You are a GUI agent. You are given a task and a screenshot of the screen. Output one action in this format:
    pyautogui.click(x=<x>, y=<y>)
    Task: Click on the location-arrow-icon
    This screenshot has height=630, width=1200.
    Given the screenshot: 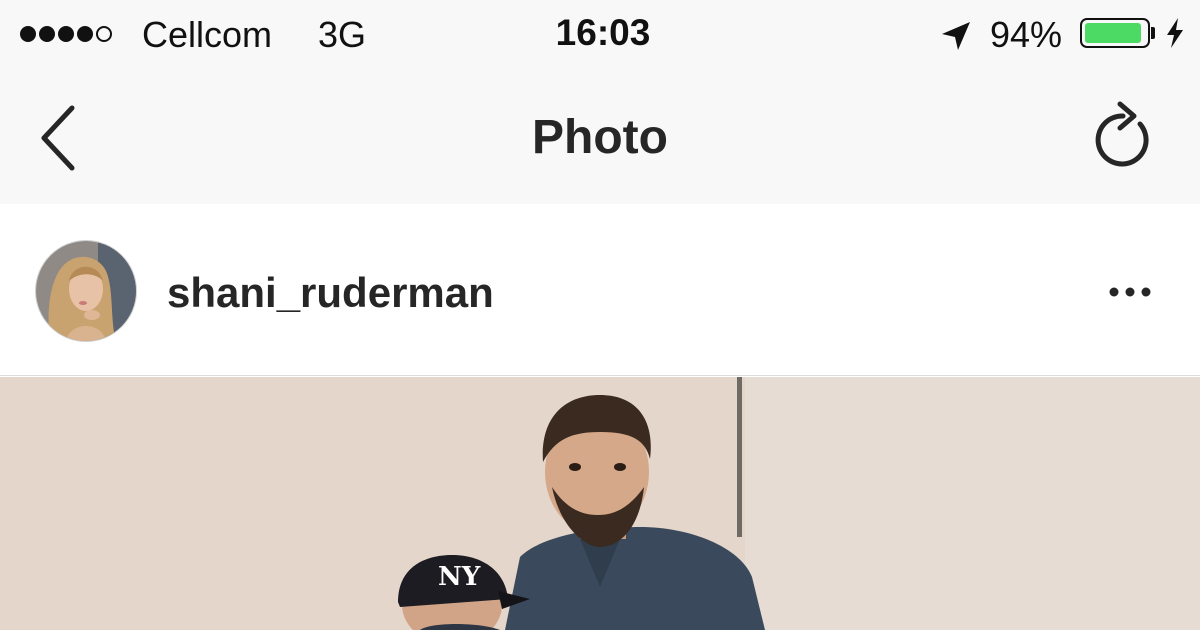 What is the action you would take?
    pyautogui.click(x=956, y=36)
    